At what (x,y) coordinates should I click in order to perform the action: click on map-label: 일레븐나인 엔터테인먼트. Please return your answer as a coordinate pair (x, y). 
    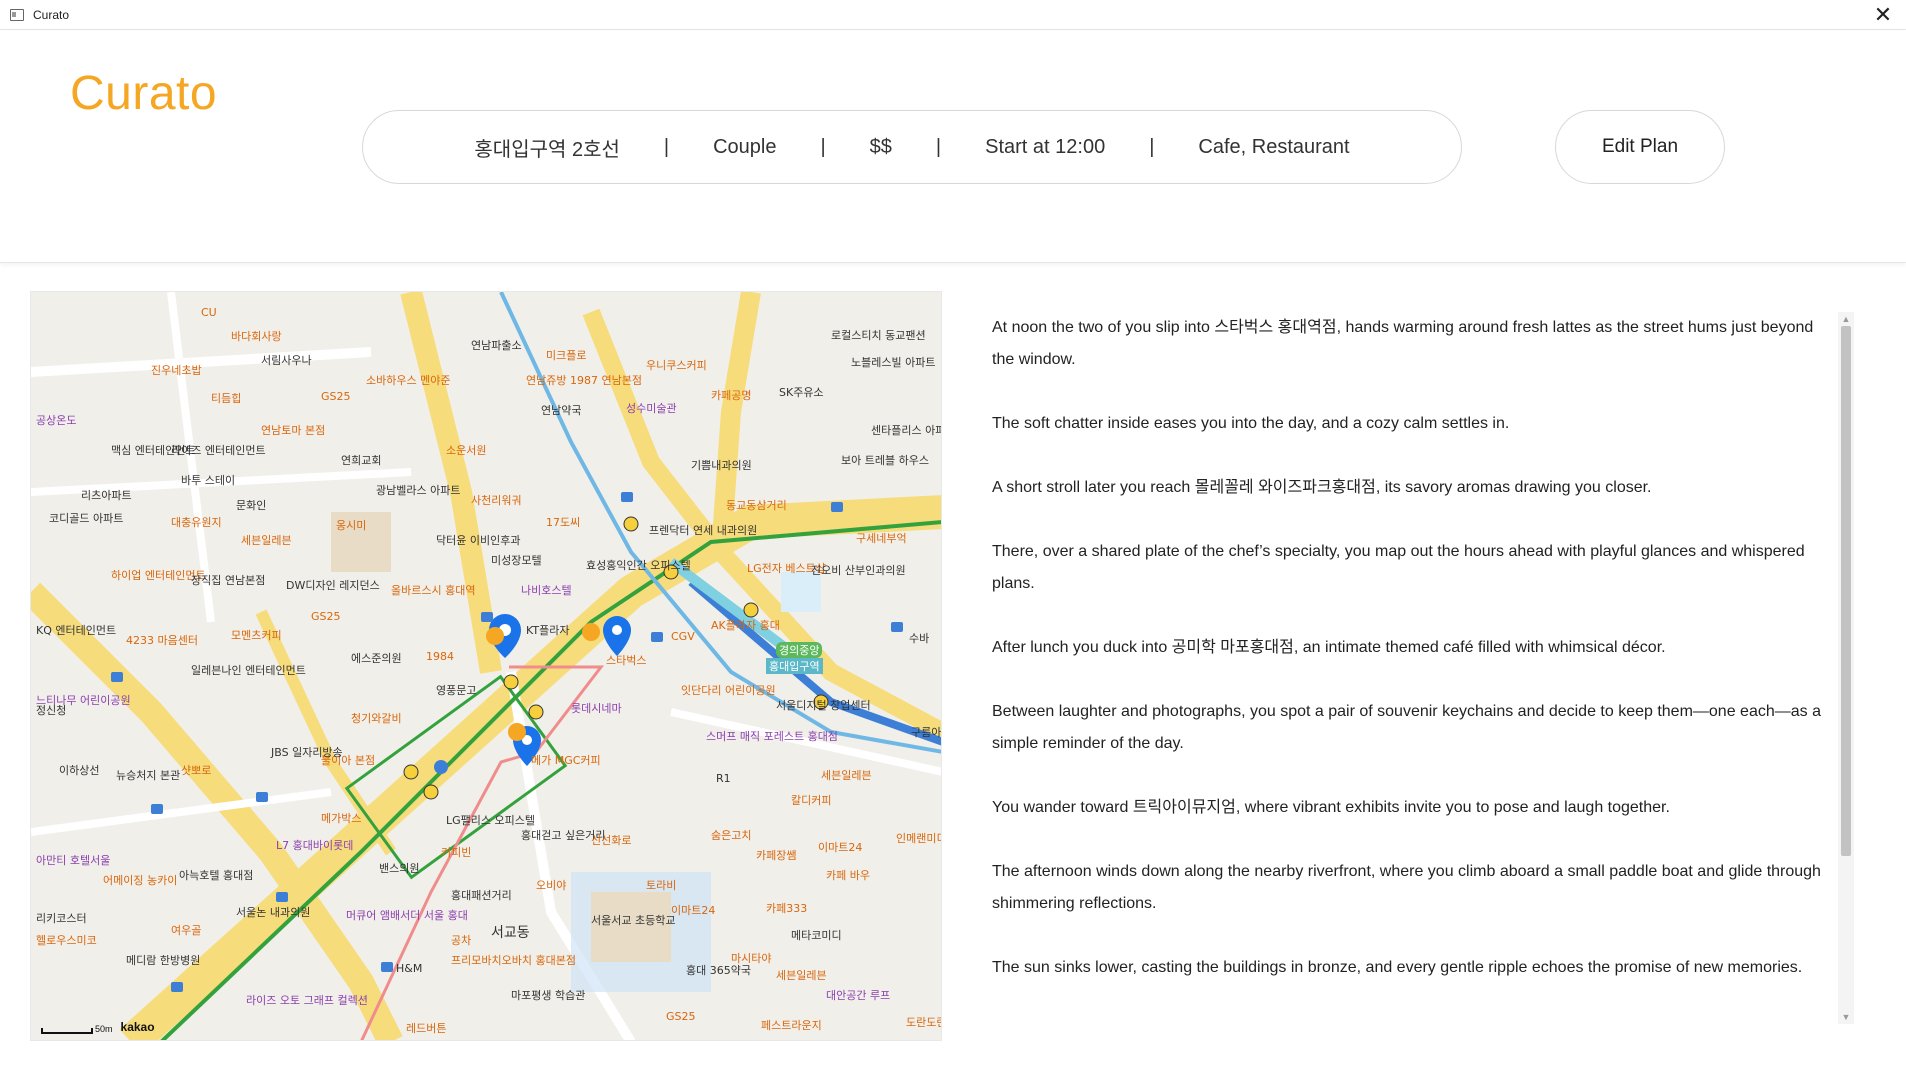
    Looking at the image, I should click on (248, 670).